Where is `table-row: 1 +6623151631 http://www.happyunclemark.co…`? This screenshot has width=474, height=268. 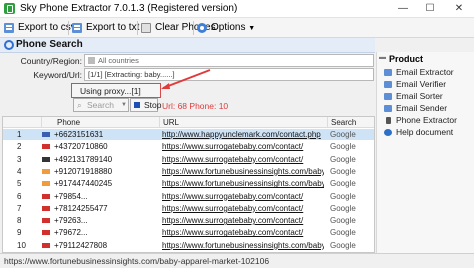
table-row: 1 +6623151631 http://www.happyunclemark.co… is located at coordinates (188, 135).